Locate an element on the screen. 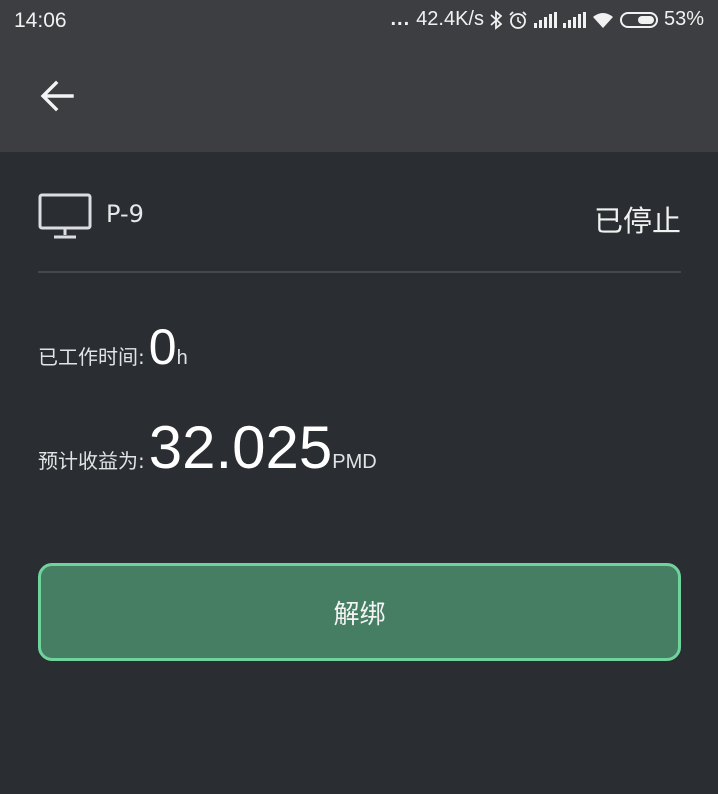 The width and height of the screenshot is (718, 794). unbind-button: 解绑 is located at coordinates (359, 612).